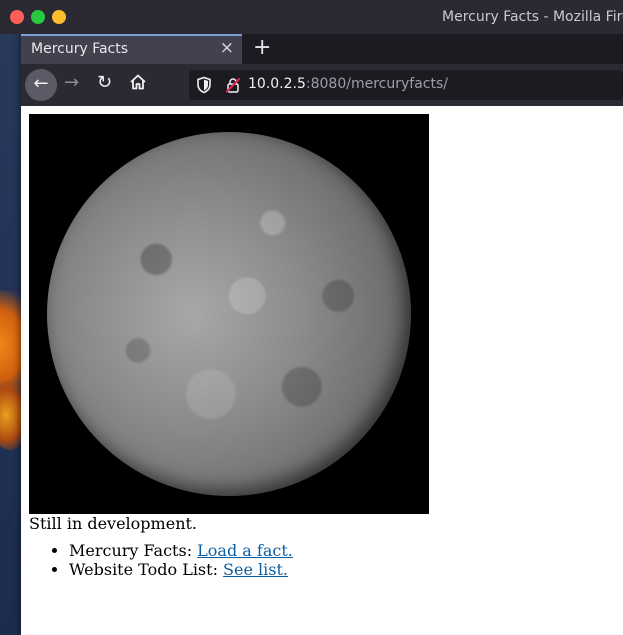 This screenshot has height=635, width=623. What do you see at coordinates (322, 49) in the screenshot?
I see `tab-bar: Mercury Facts × +` at bounding box center [322, 49].